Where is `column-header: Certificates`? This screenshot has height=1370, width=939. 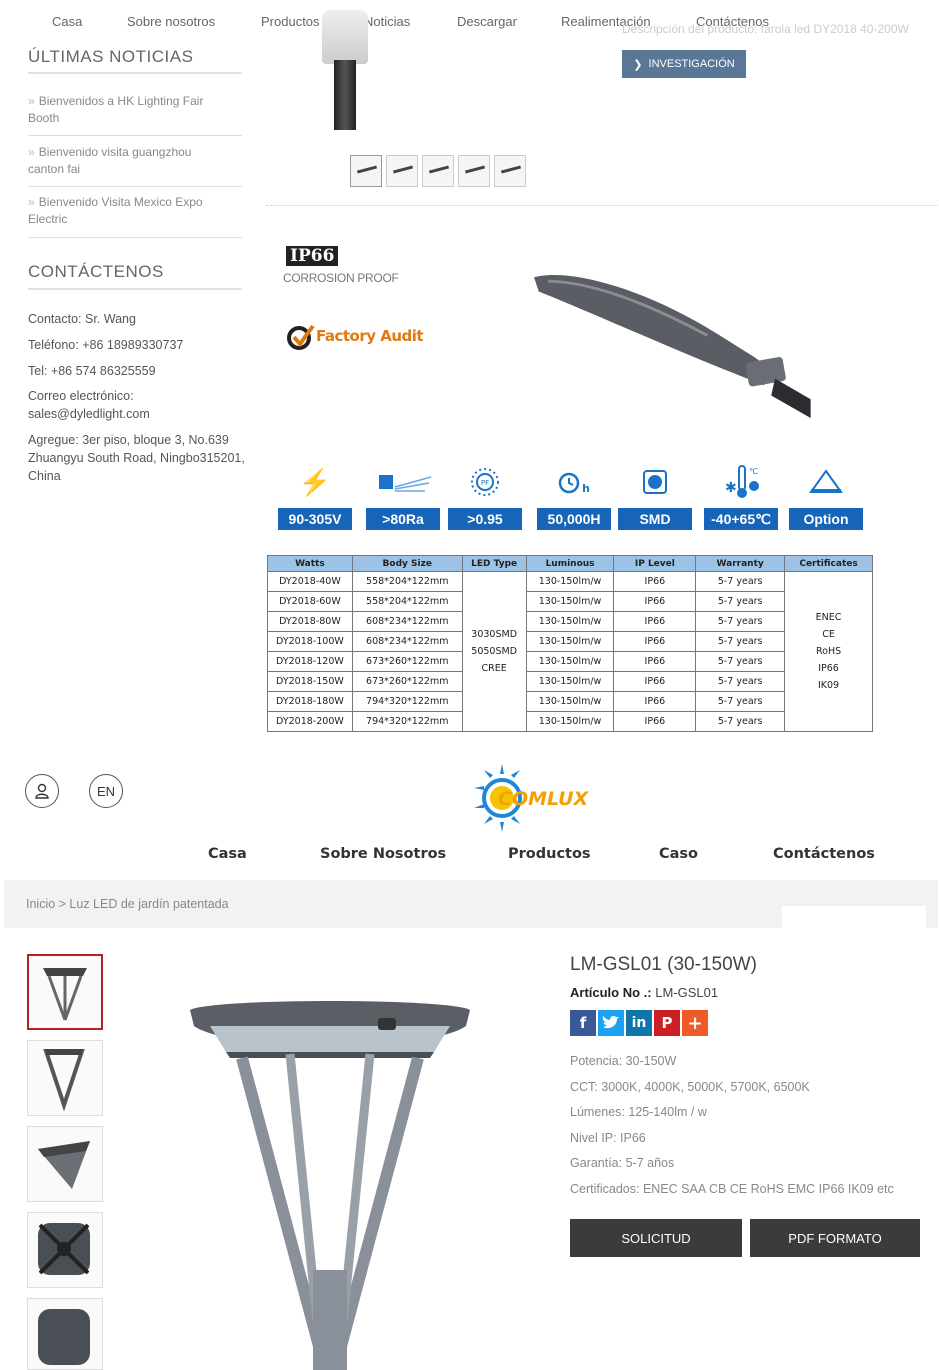
column-header: Certificates is located at coordinates (828, 563).